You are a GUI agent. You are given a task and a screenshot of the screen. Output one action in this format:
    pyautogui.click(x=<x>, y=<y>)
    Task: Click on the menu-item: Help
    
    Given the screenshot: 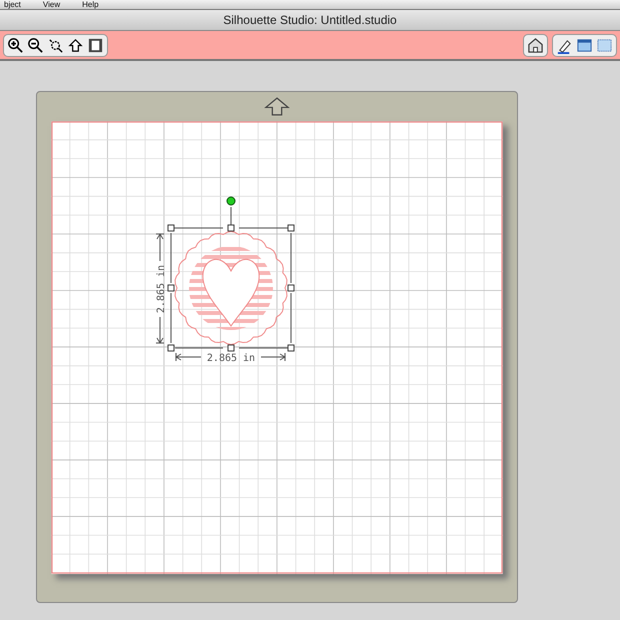 What is the action you would take?
    pyautogui.click(x=90, y=4)
    